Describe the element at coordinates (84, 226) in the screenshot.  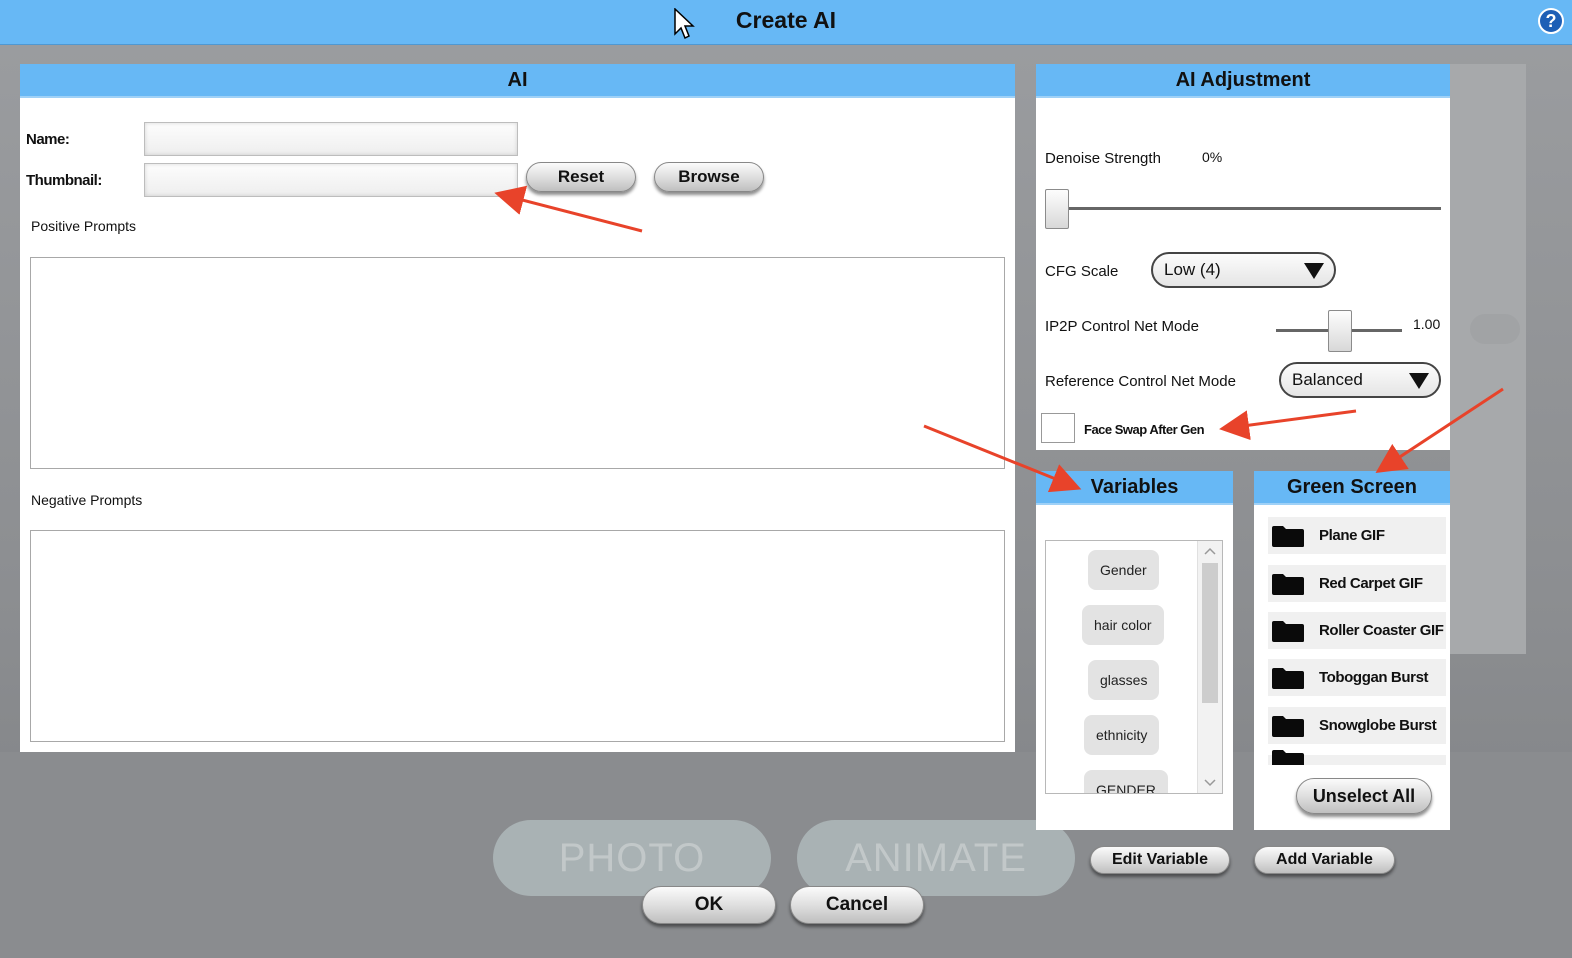
I see `positive-prompts-label: Positive Prompts` at that location.